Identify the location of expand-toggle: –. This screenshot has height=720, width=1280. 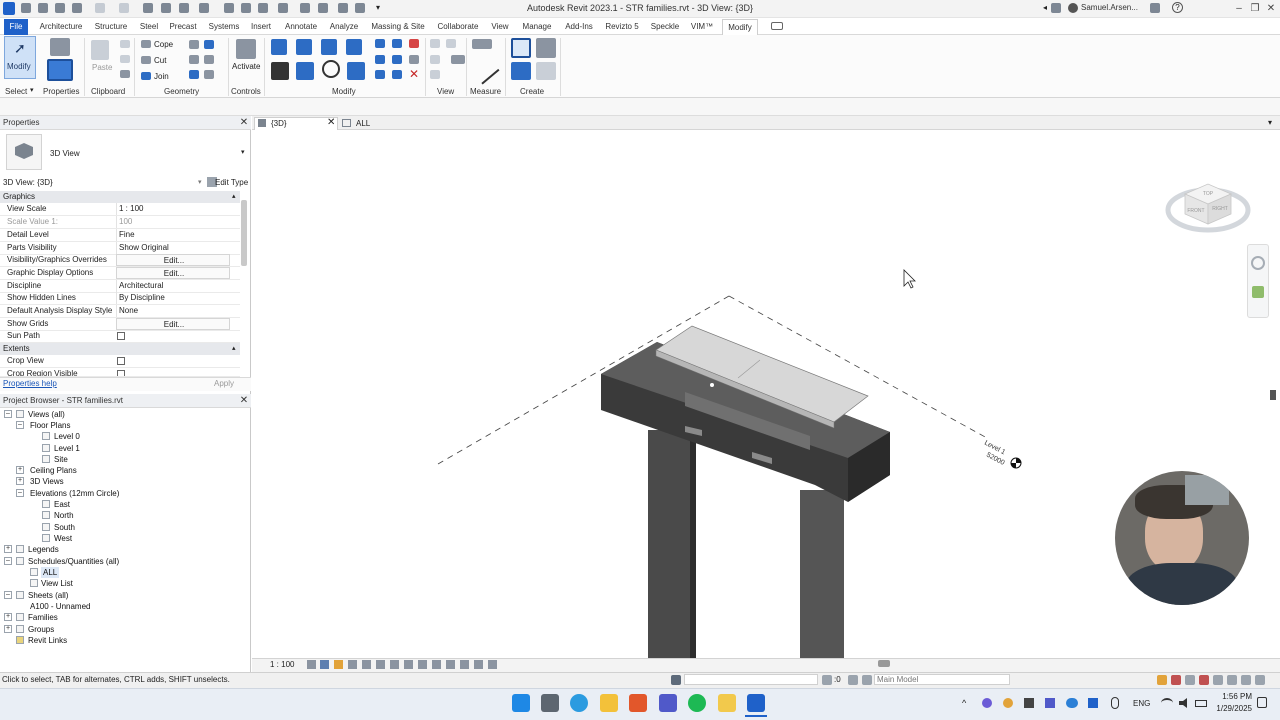
(8, 595).